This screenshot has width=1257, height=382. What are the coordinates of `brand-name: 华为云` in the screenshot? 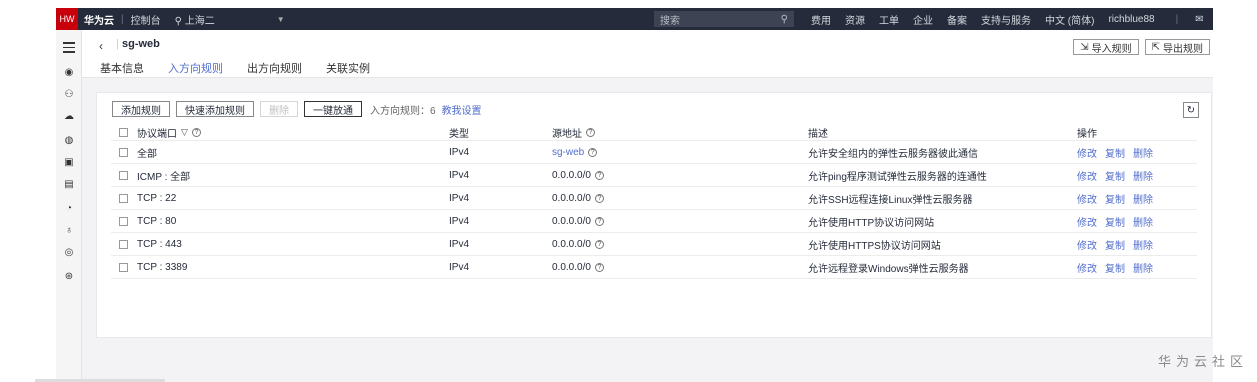 It's located at (99, 19).